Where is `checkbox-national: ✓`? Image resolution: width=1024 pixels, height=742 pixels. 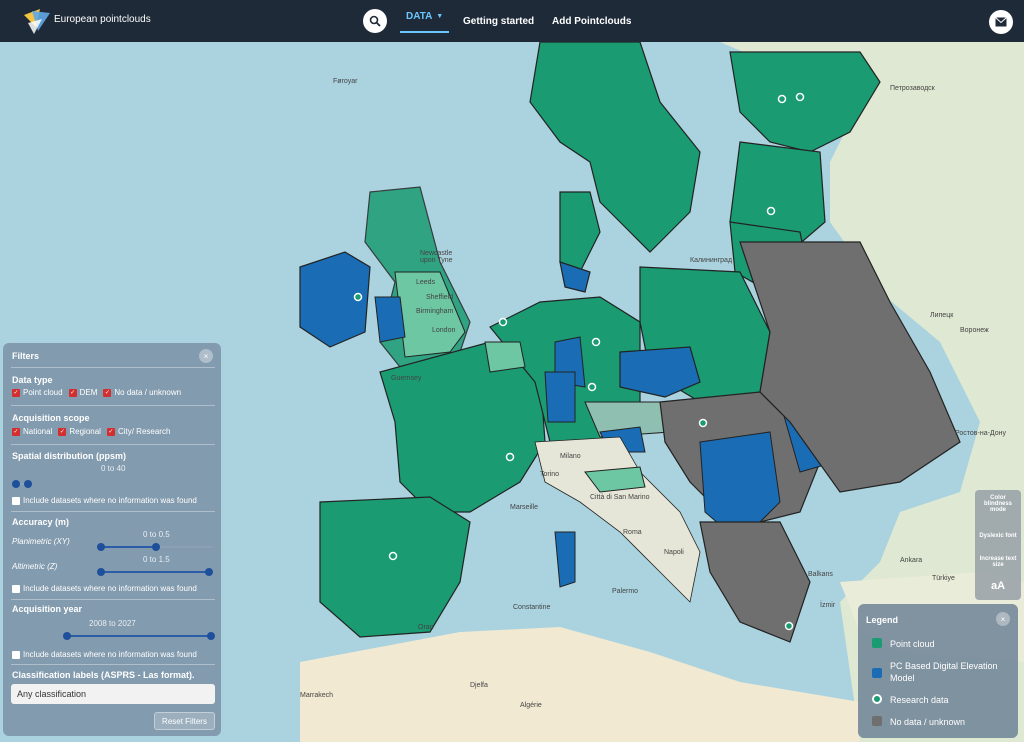 checkbox-national: ✓ is located at coordinates (16, 431).